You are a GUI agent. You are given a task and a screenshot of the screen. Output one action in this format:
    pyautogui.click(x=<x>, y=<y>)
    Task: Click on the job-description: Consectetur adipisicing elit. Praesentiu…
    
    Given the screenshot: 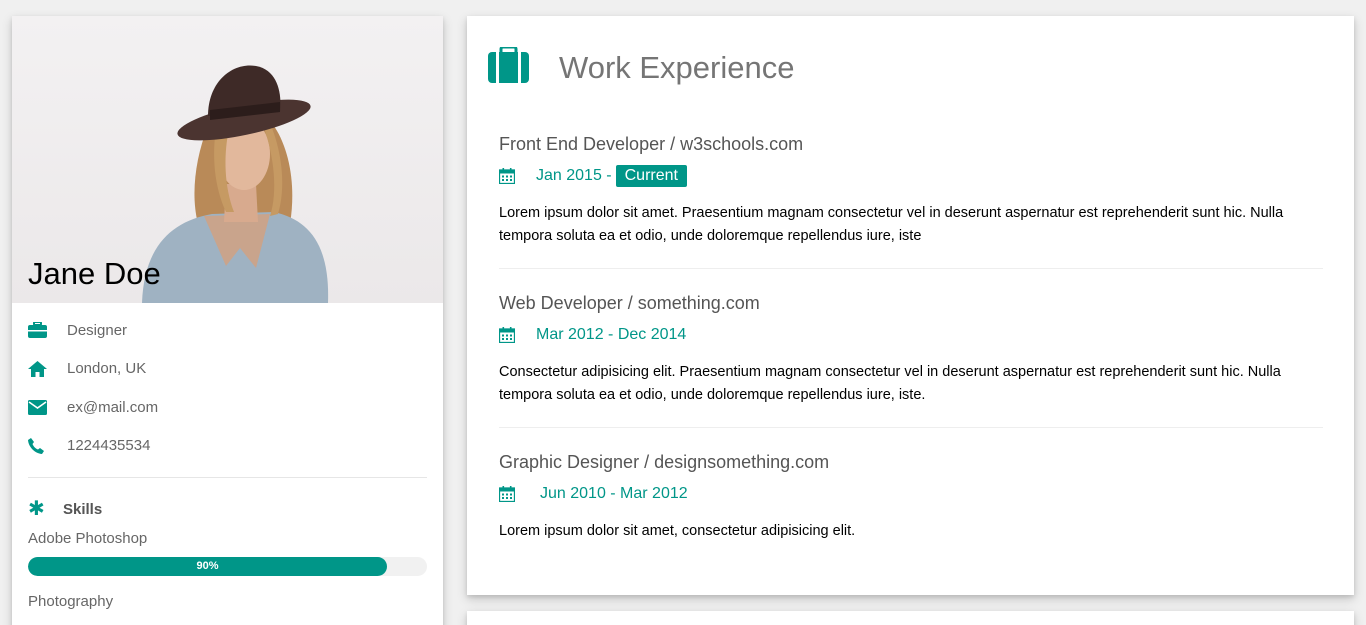 What is the action you would take?
    pyautogui.click(x=890, y=383)
    